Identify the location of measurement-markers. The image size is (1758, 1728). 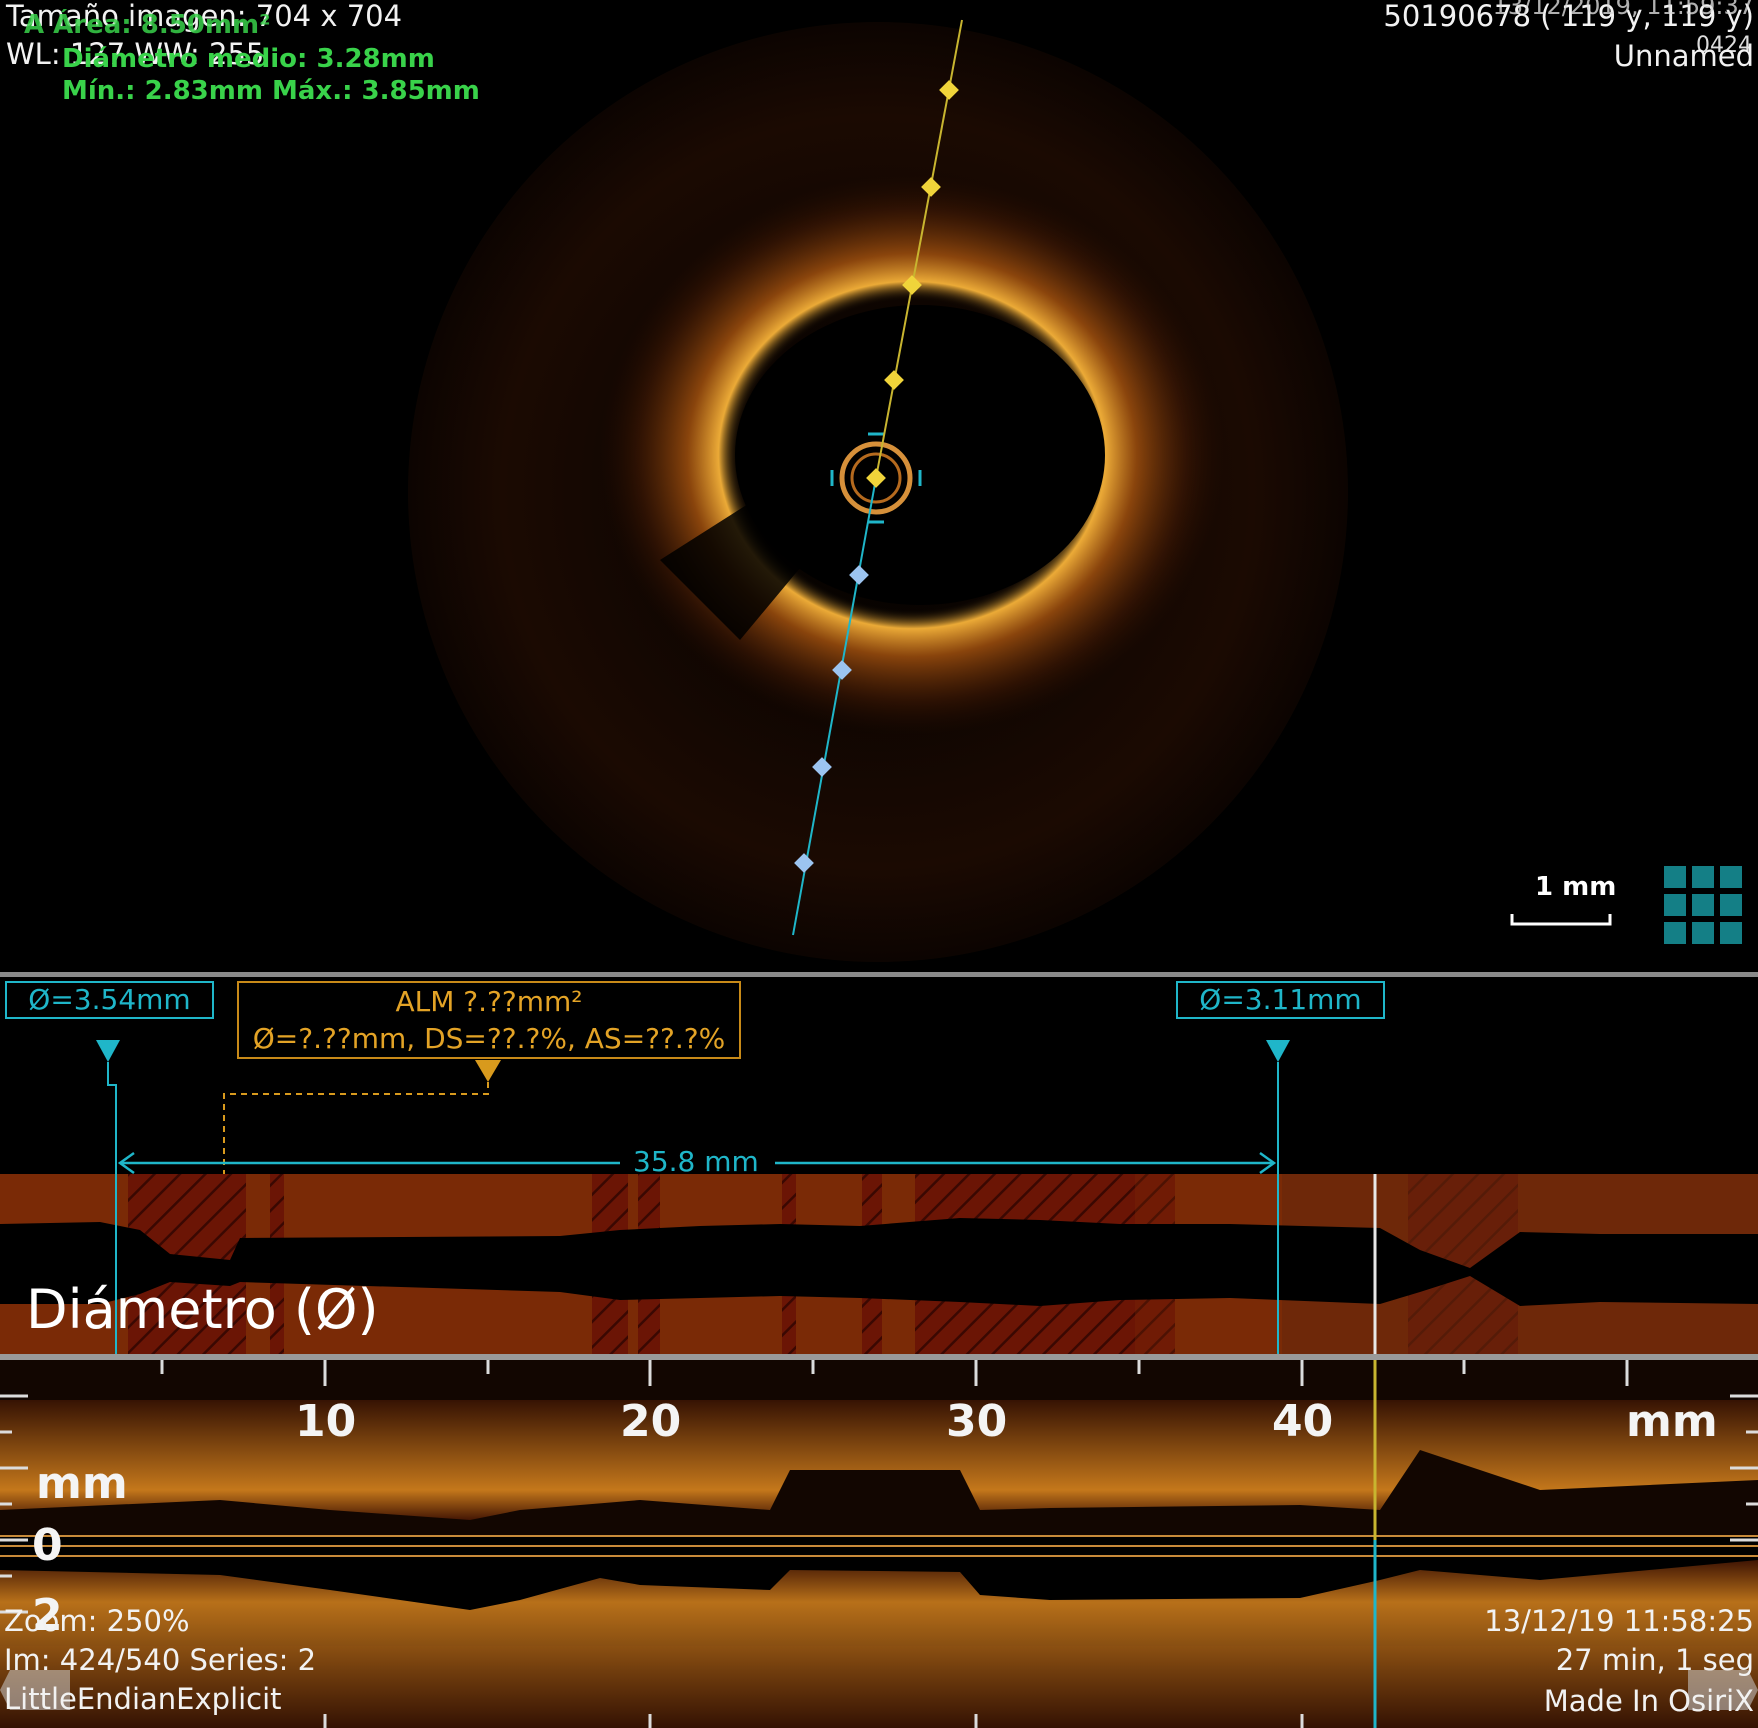
(693, 1110).